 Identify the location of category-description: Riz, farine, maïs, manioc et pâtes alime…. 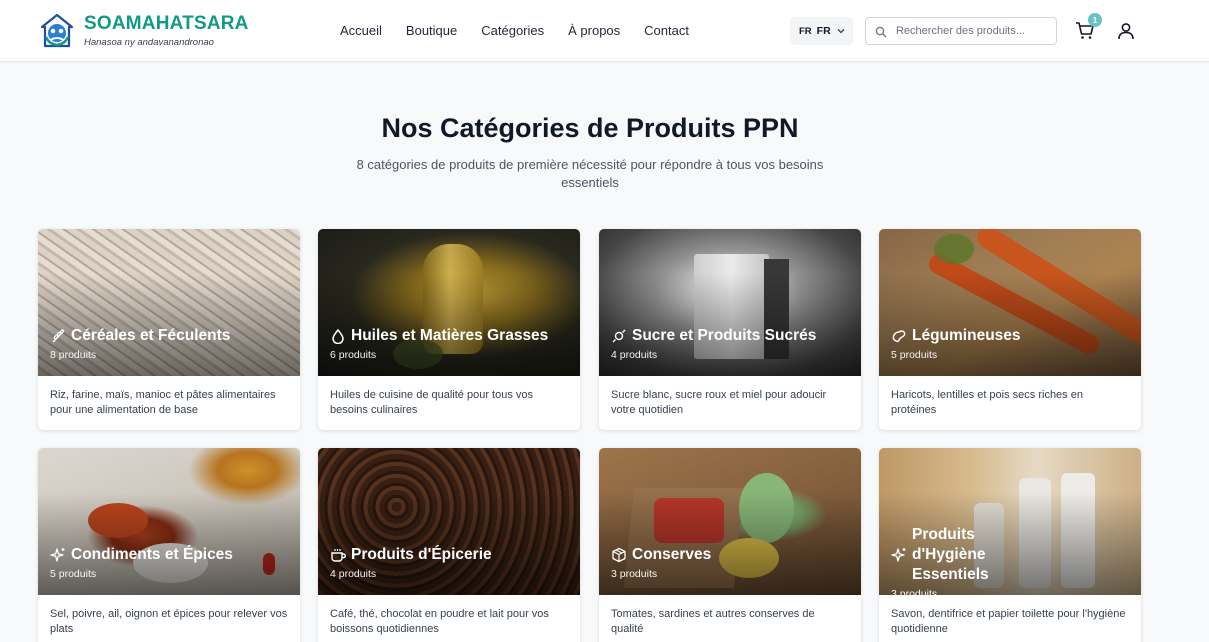
(163, 402).